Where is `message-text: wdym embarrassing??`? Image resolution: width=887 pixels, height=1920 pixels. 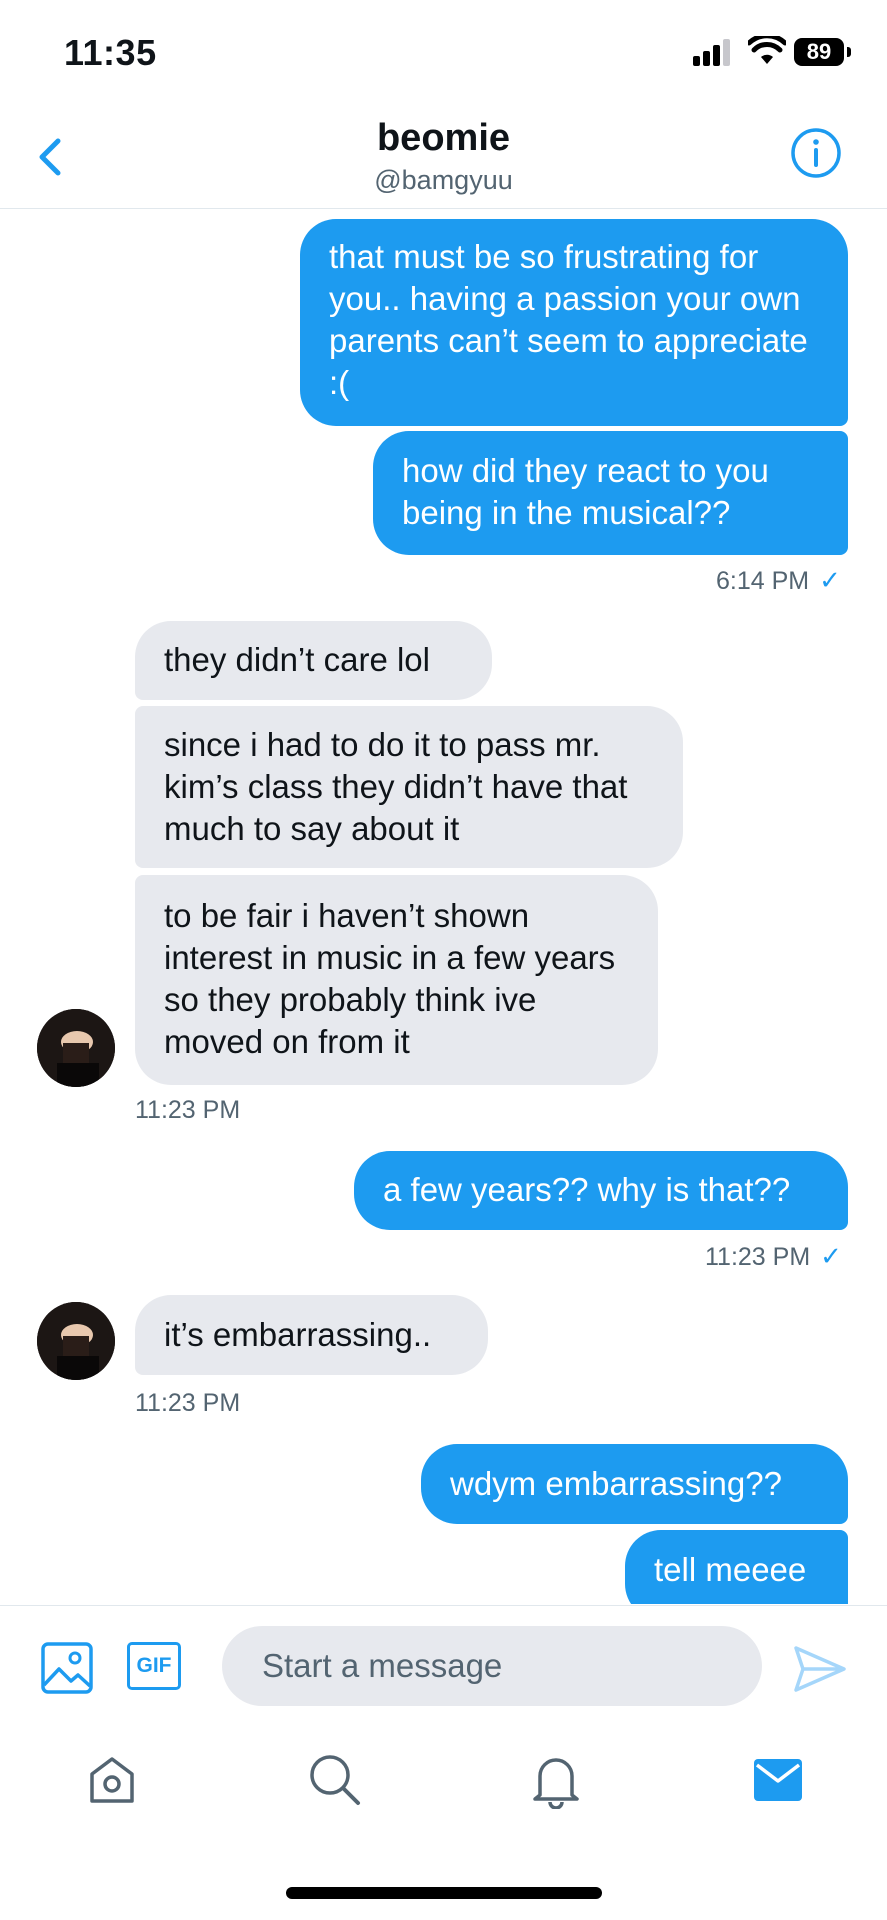 message-text: wdym embarrassing?? is located at coordinates (616, 1483).